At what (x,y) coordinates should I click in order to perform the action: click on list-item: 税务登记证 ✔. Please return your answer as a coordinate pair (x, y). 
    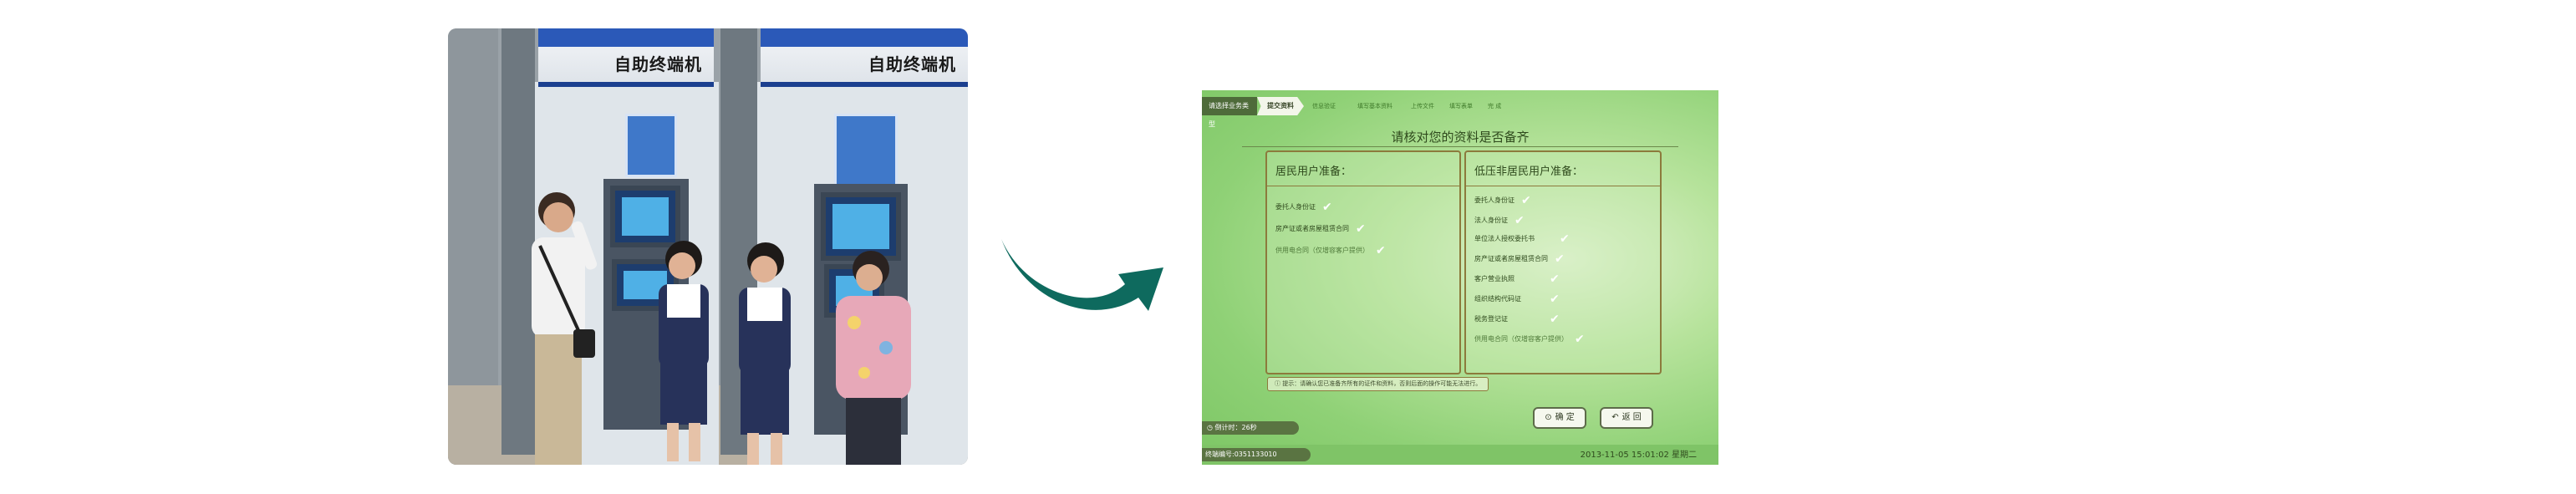
    Looking at the image, I should click on (1517, 319).